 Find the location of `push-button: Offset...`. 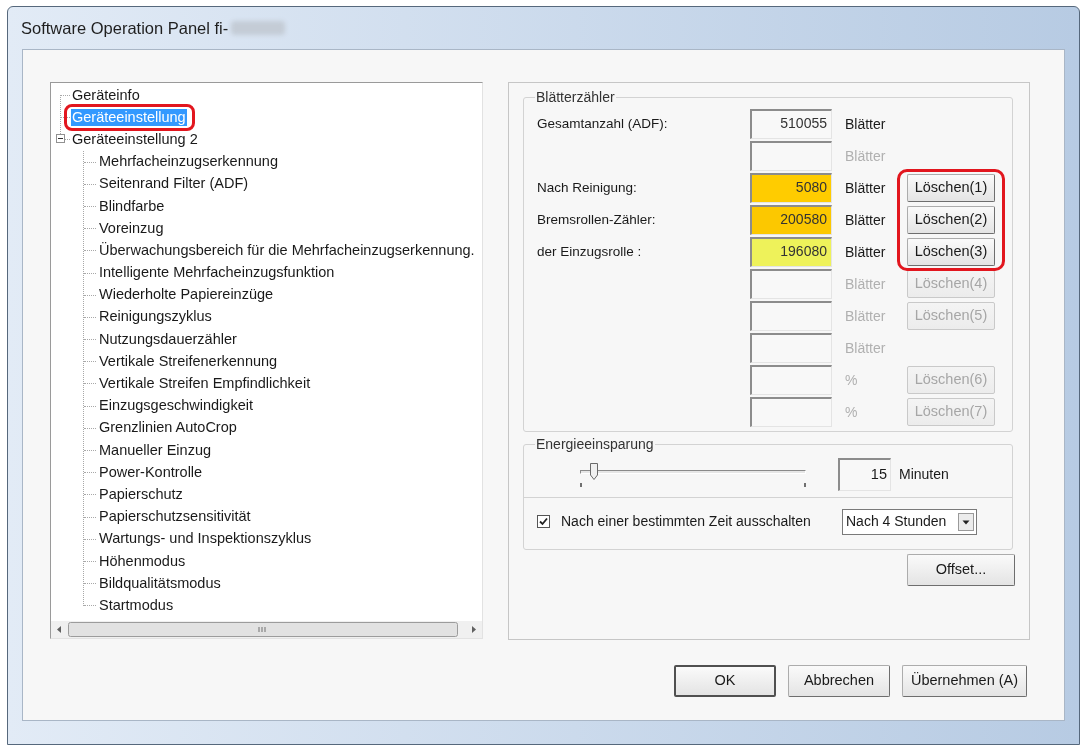

push-button: Offset... is located at coordinates (961, 570).